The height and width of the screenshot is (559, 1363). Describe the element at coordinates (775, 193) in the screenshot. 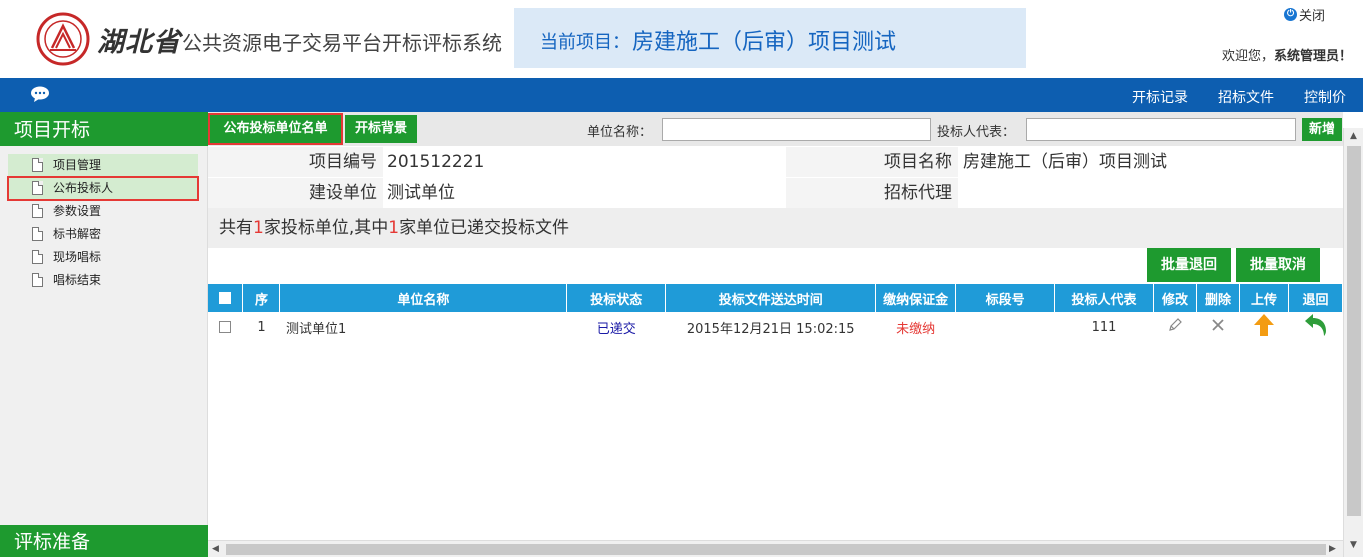

I see `info-row-2: 建设单位 测试单位 招标代理` at that location.